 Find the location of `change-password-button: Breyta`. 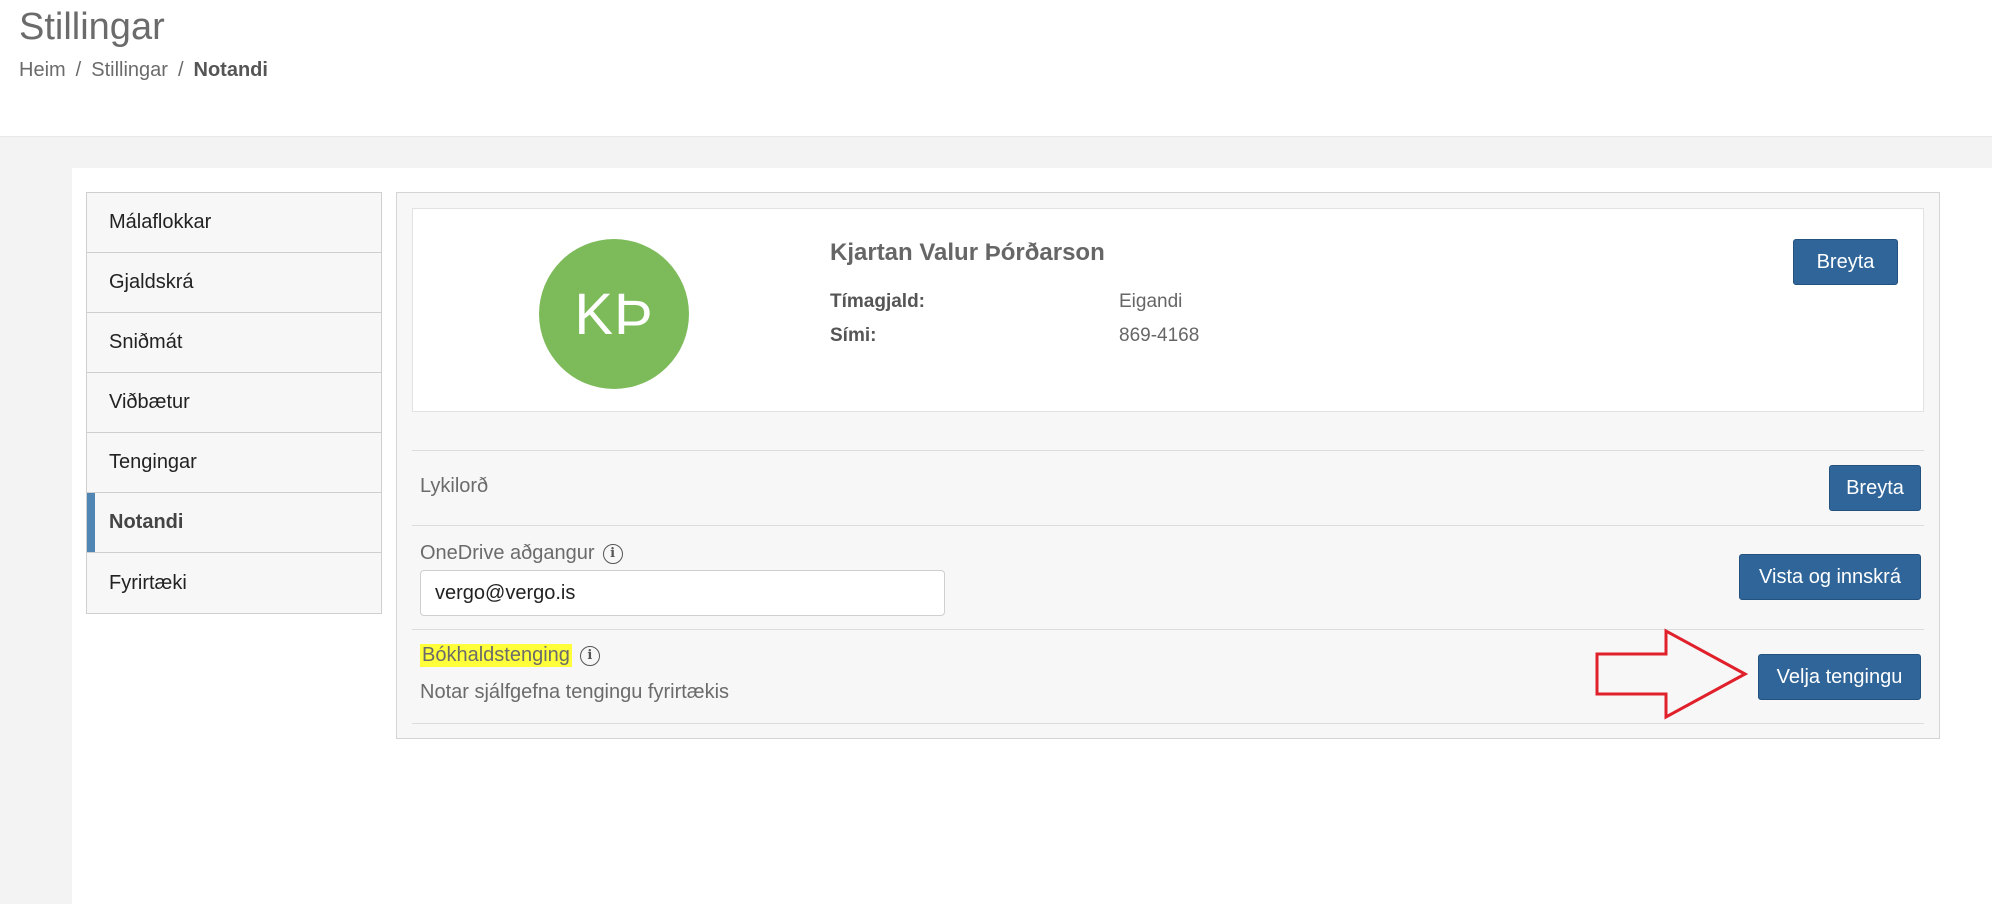

change-password-button: Breyta is located at coordinates (1875, 488).